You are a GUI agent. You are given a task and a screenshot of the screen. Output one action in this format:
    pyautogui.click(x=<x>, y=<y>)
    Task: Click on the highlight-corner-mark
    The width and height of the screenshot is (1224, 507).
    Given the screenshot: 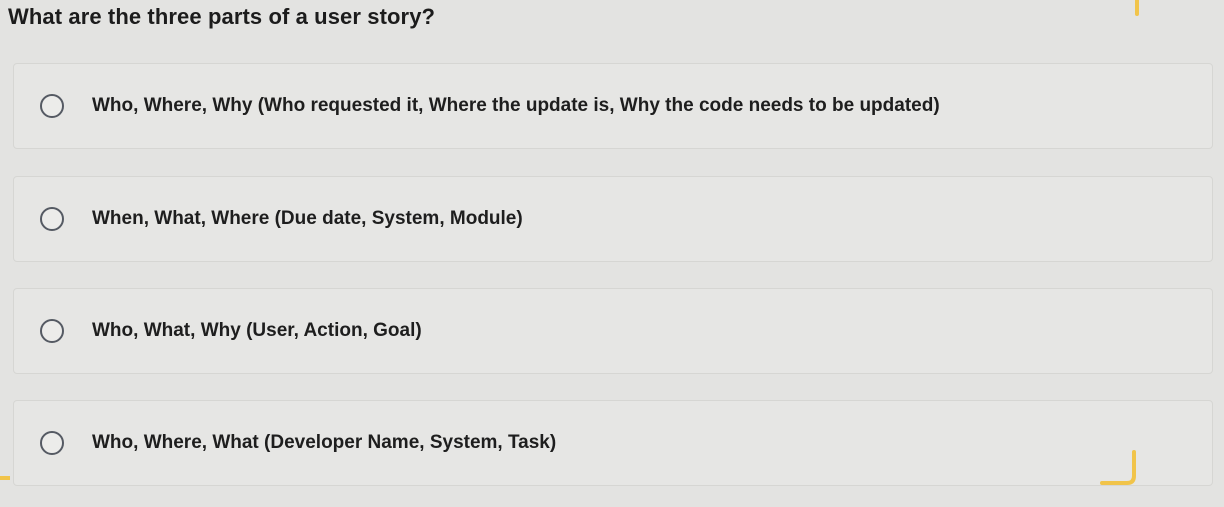 What is the action you would take?
    pyautogui.click(x=1118, y=467)
    